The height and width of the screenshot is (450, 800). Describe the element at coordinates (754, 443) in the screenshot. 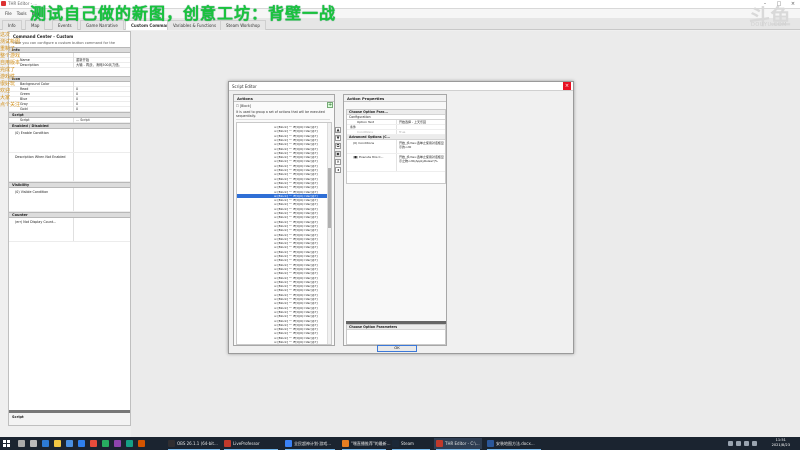

I see `ime-icon` at that location.